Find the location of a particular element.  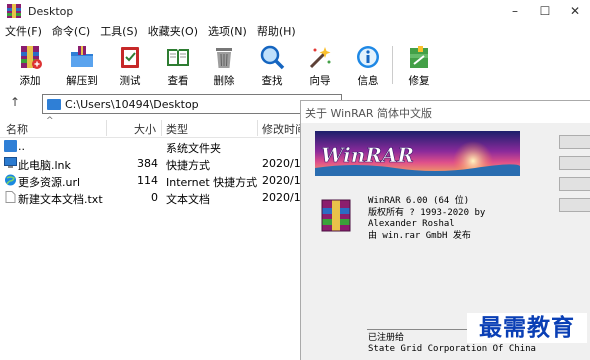

extract-to-button: 解压到 is located at coordinates (82, 65).